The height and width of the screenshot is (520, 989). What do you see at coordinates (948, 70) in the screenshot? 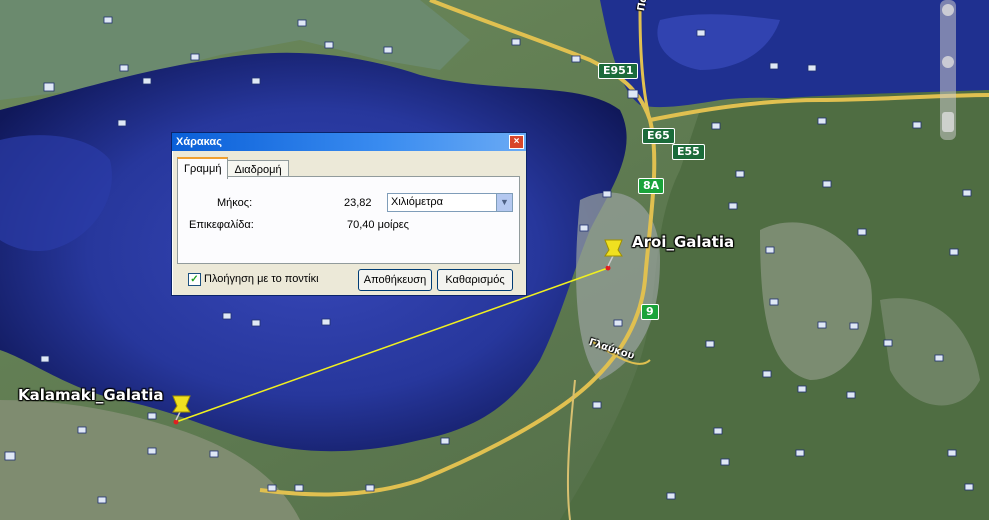
I see `navigation-control` at bounding box center [948, 70].